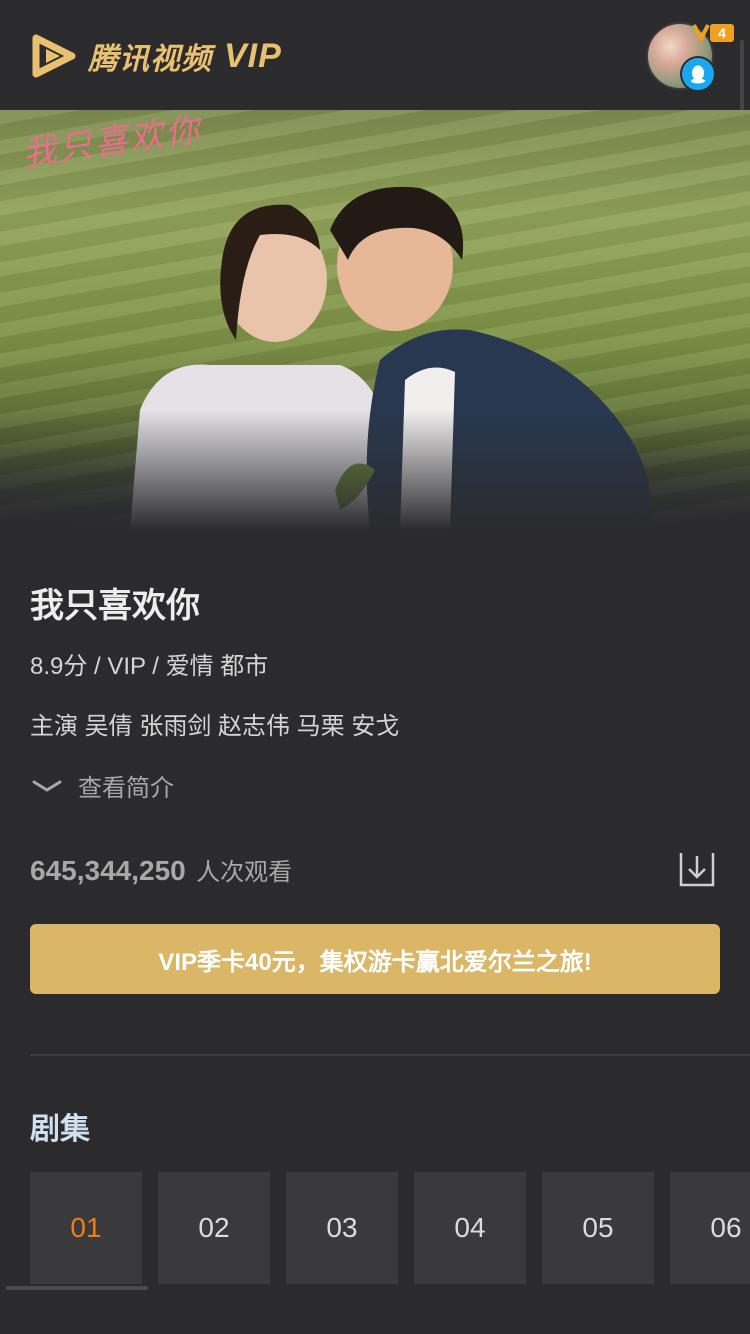 This screenshot has height=1334, width=750. Describe the element at coordinates (375, 785) in the screenshot. I see `view-intro-toggle: 查看简介` at that location.